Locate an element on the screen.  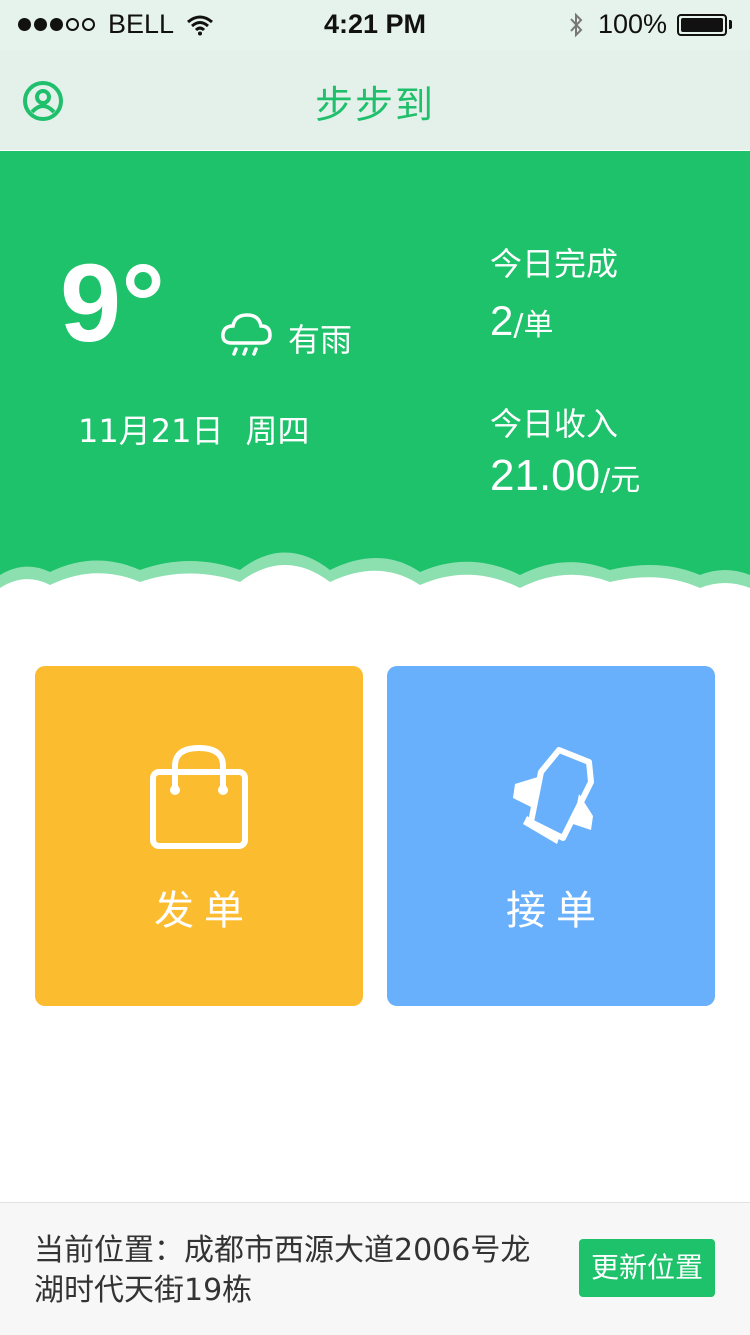
current-location: 当前位置：成都市西源大道2006号龙湖时代天街19栋 is located at coordinates (294, 1271).